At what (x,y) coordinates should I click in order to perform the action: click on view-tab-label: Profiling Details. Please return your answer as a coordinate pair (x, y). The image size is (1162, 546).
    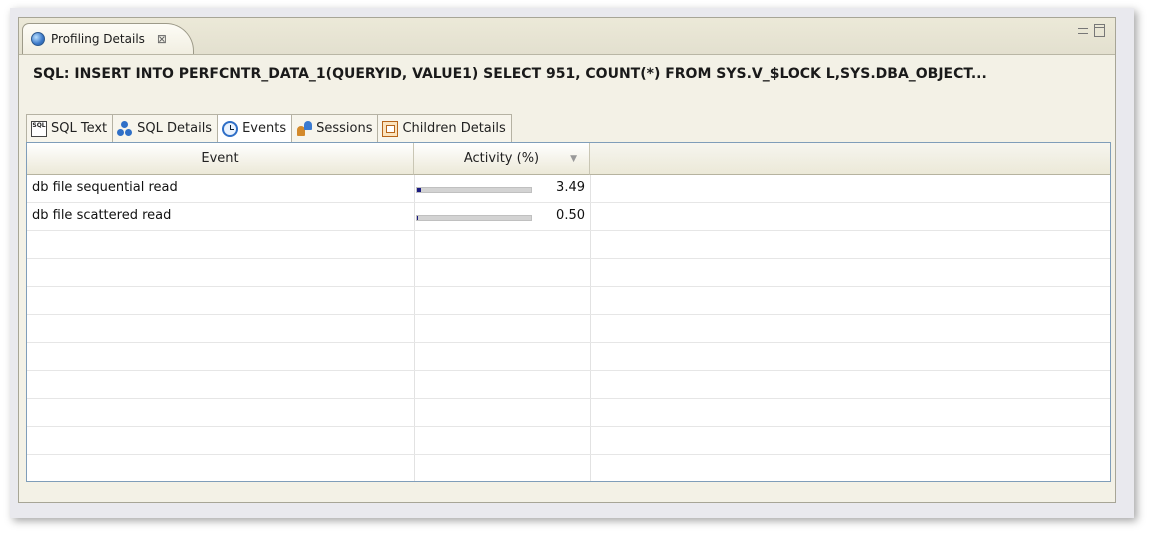
    Looking at the image, I should click on (98, 39).